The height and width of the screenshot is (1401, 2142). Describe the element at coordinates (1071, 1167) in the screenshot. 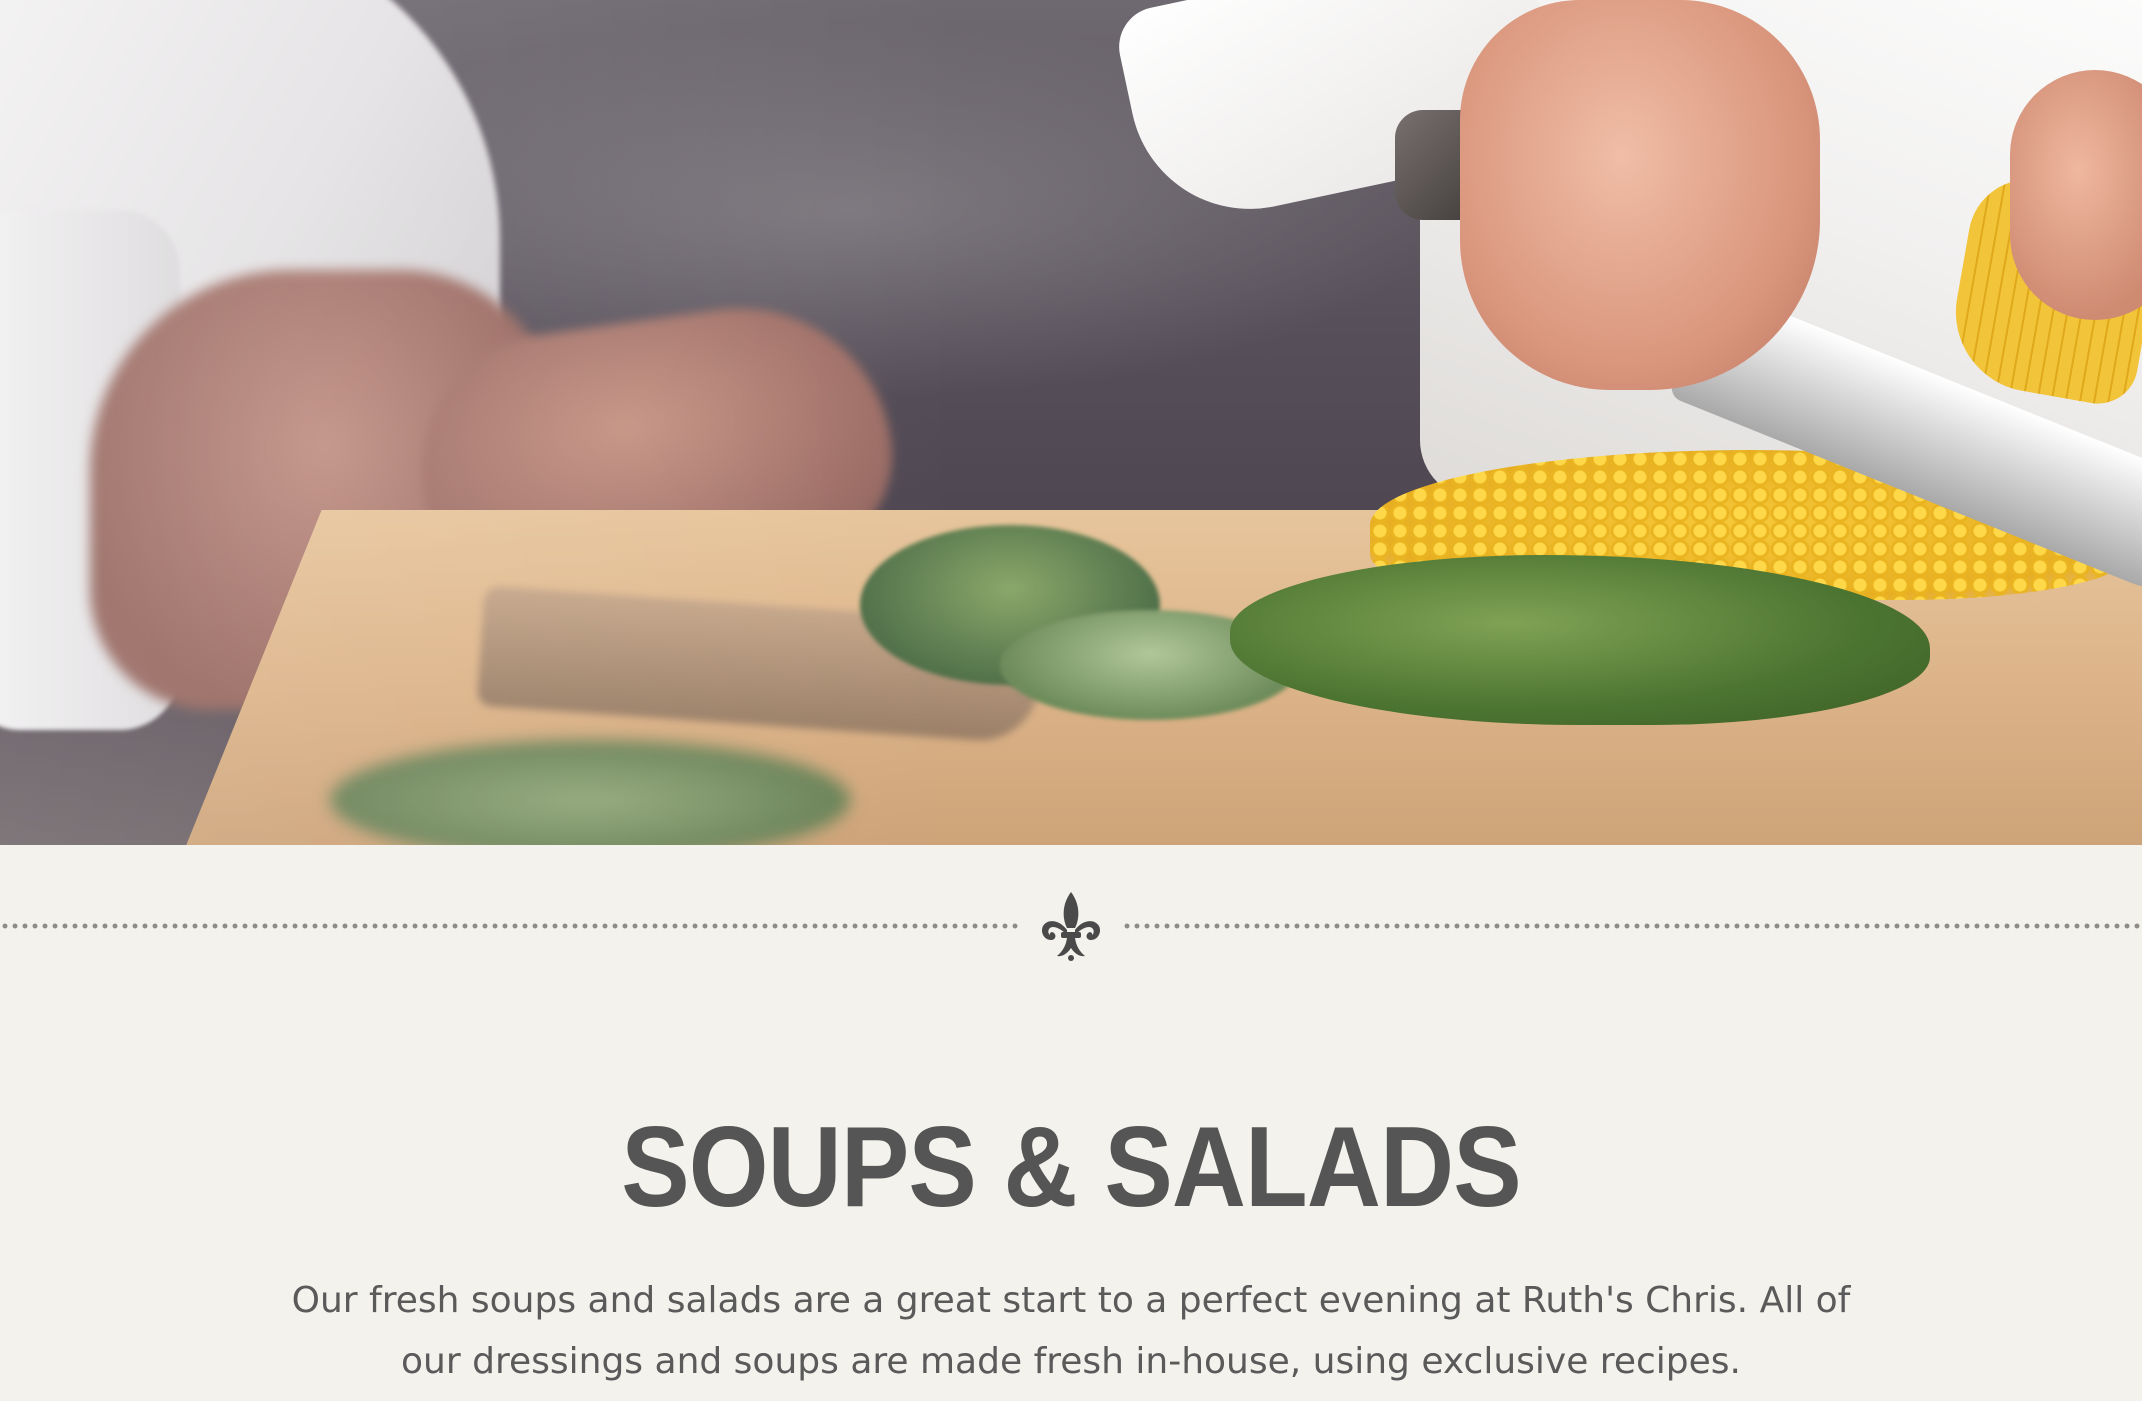

I see `section-title: SOUPS & SALADS` at that location.